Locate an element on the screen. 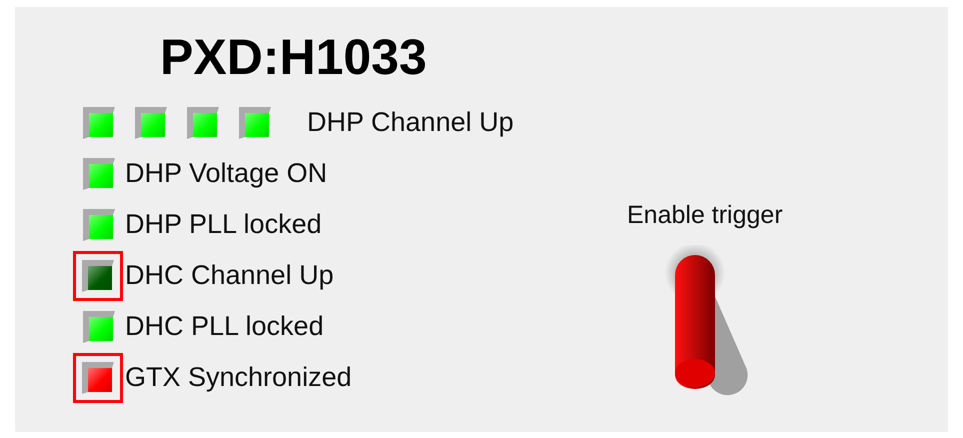 This screenshot has width=963, height=438. indicator-label: GTX Synchronized is located at coordinates (238, 377).